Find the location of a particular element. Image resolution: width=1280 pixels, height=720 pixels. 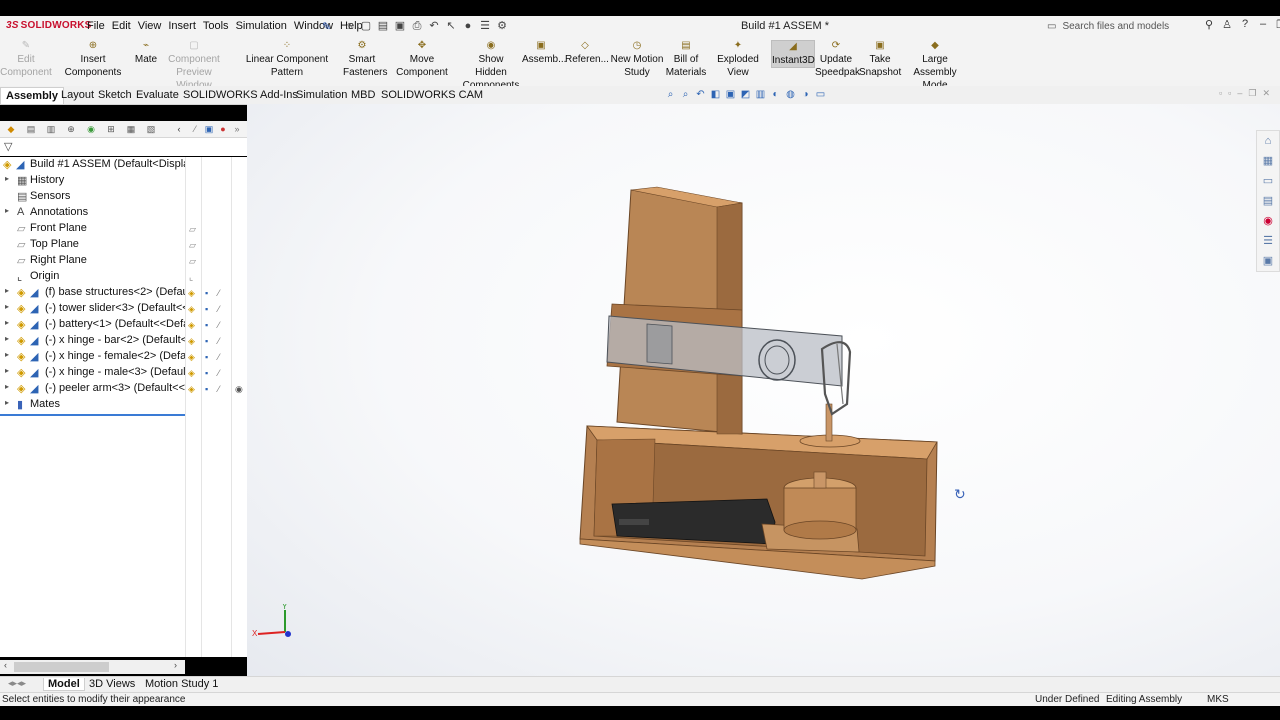

tree-item-x-hinge-female: ▸ ◈ ◢ (-) x hinge - female<2> (Defaul is located at coordinates (92, 357).